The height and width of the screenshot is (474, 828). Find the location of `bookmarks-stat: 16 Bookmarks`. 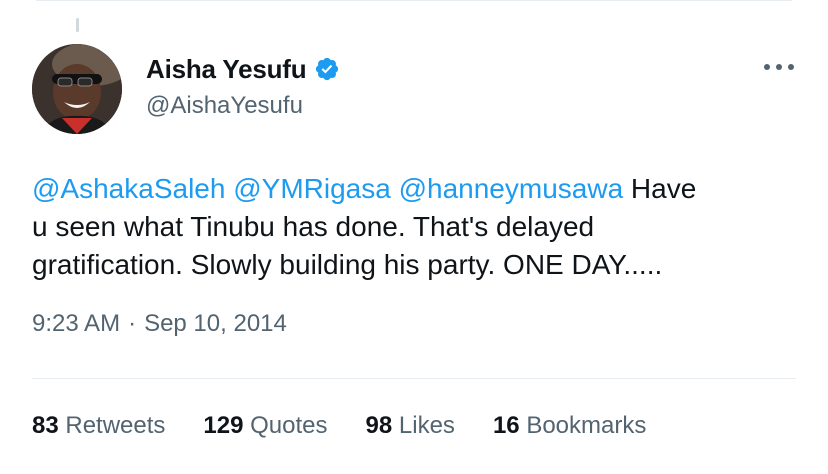

bookmarks-stat: 16 Bookmarks is located at coordinates (569, 426).